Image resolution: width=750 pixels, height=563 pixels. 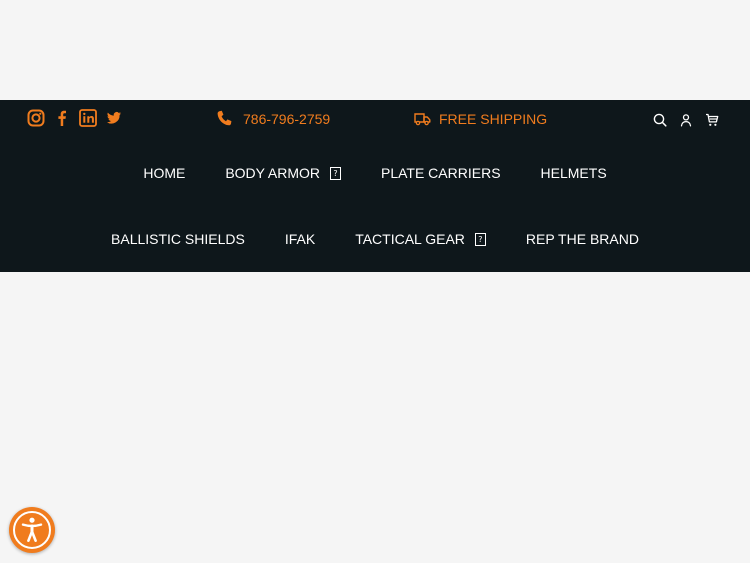 What do you see at coordinates (272, 173) in the screenshot?
I see `nav-item-label: BODY ARMOR` at bounding box center [272, 173].